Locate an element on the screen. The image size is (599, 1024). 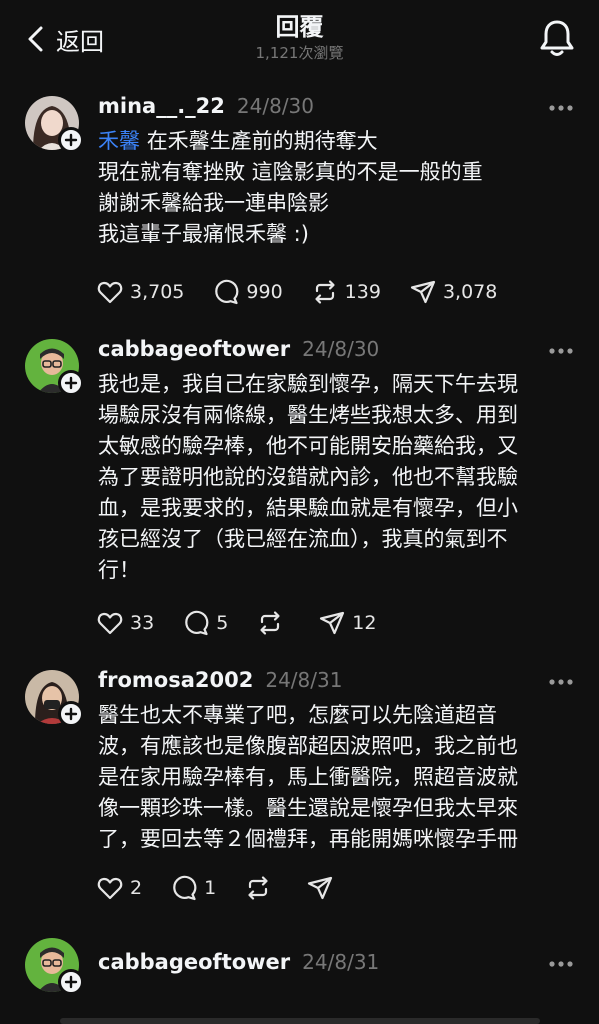
reply-post: cabbageoftower 24/8/31 is located at coordinates (299, 981).